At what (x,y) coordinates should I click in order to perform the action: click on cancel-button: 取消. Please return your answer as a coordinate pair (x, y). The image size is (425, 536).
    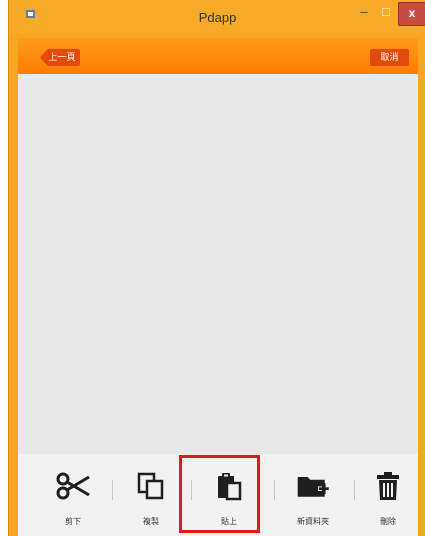
    Looking at the image, I should click on (389, 57).